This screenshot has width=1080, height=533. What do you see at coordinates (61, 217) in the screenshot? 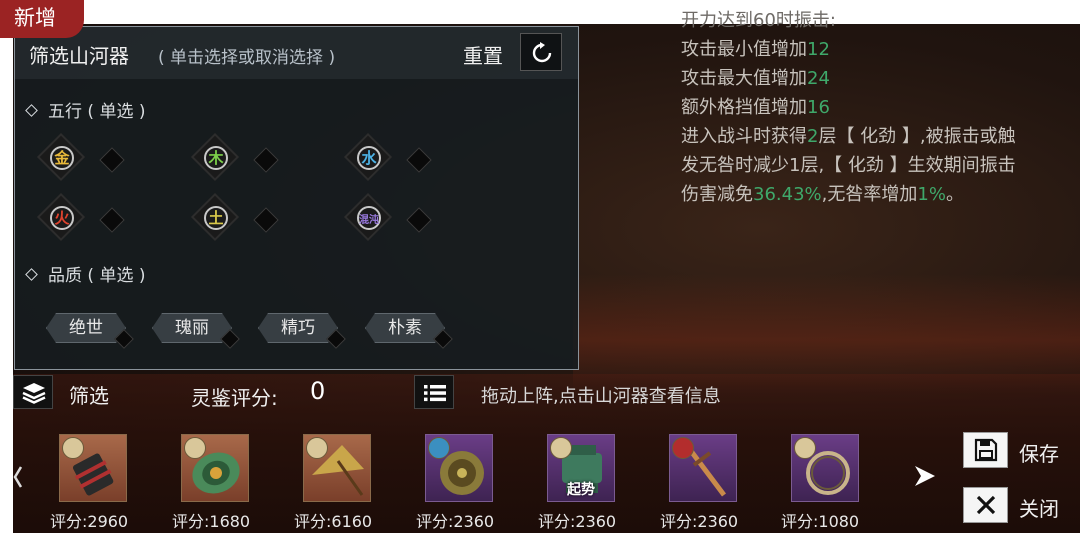
I see `element-option-fire: 火` at bounding box center [61, 217].